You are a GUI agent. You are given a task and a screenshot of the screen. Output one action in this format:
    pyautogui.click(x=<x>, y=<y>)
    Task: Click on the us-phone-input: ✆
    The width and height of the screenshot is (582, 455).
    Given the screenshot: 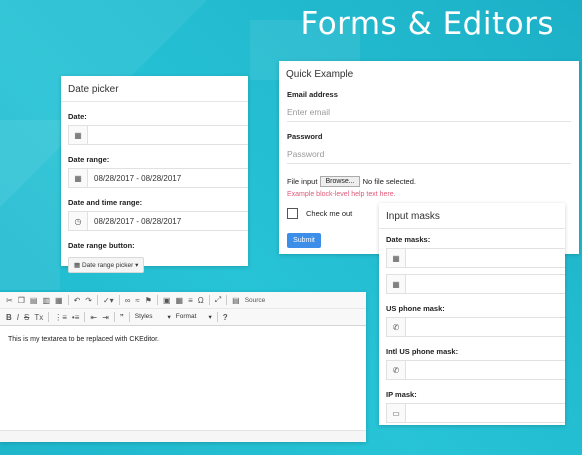 What is the action you would take?
    pyautogui.click(x=475, y=327)
    